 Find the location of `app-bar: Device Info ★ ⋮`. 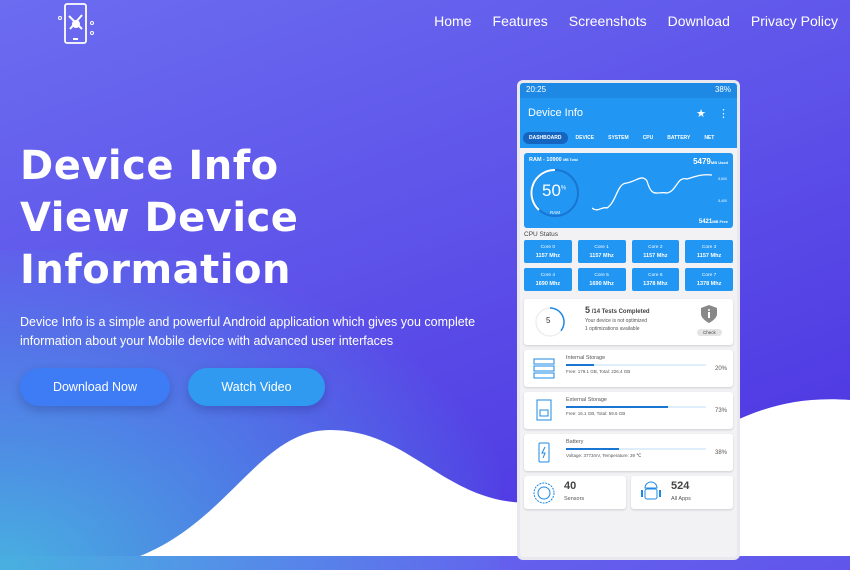

app-bar: Device Info ★ ⋮ is located at coordinates (628, 113).